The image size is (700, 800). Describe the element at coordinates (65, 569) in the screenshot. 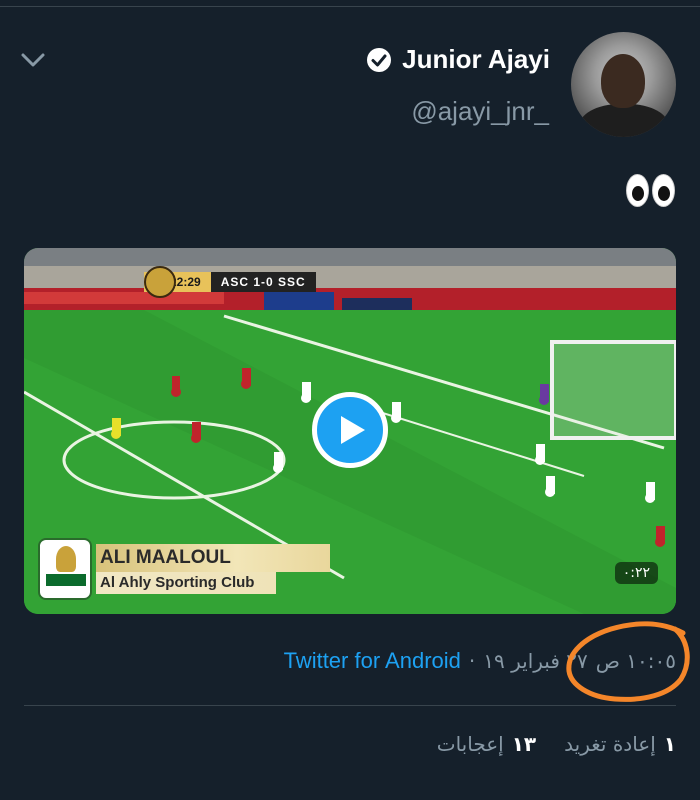

I see `caf-logo-icon` at that location.